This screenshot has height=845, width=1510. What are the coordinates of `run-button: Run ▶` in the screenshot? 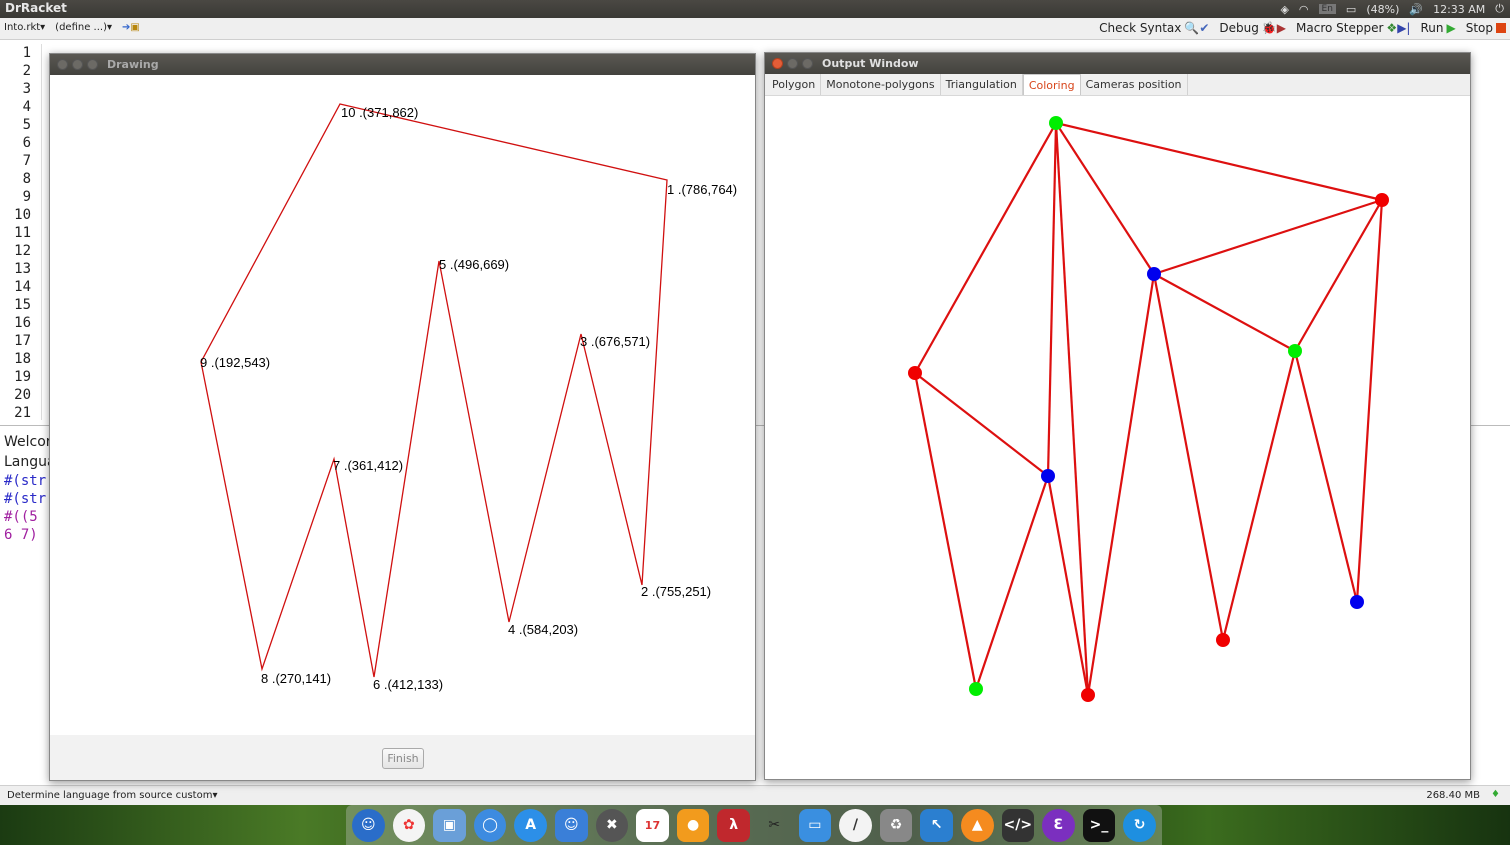 It's located at (1437, 28).